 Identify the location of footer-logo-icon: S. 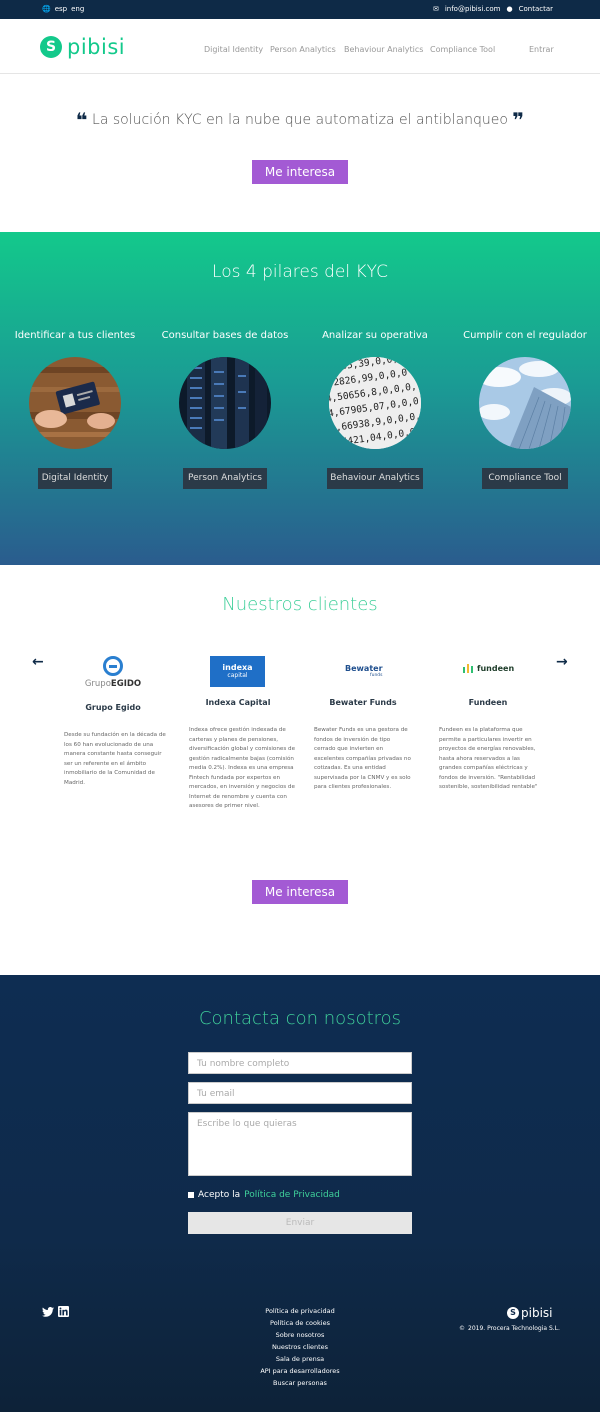
(513, 1313).